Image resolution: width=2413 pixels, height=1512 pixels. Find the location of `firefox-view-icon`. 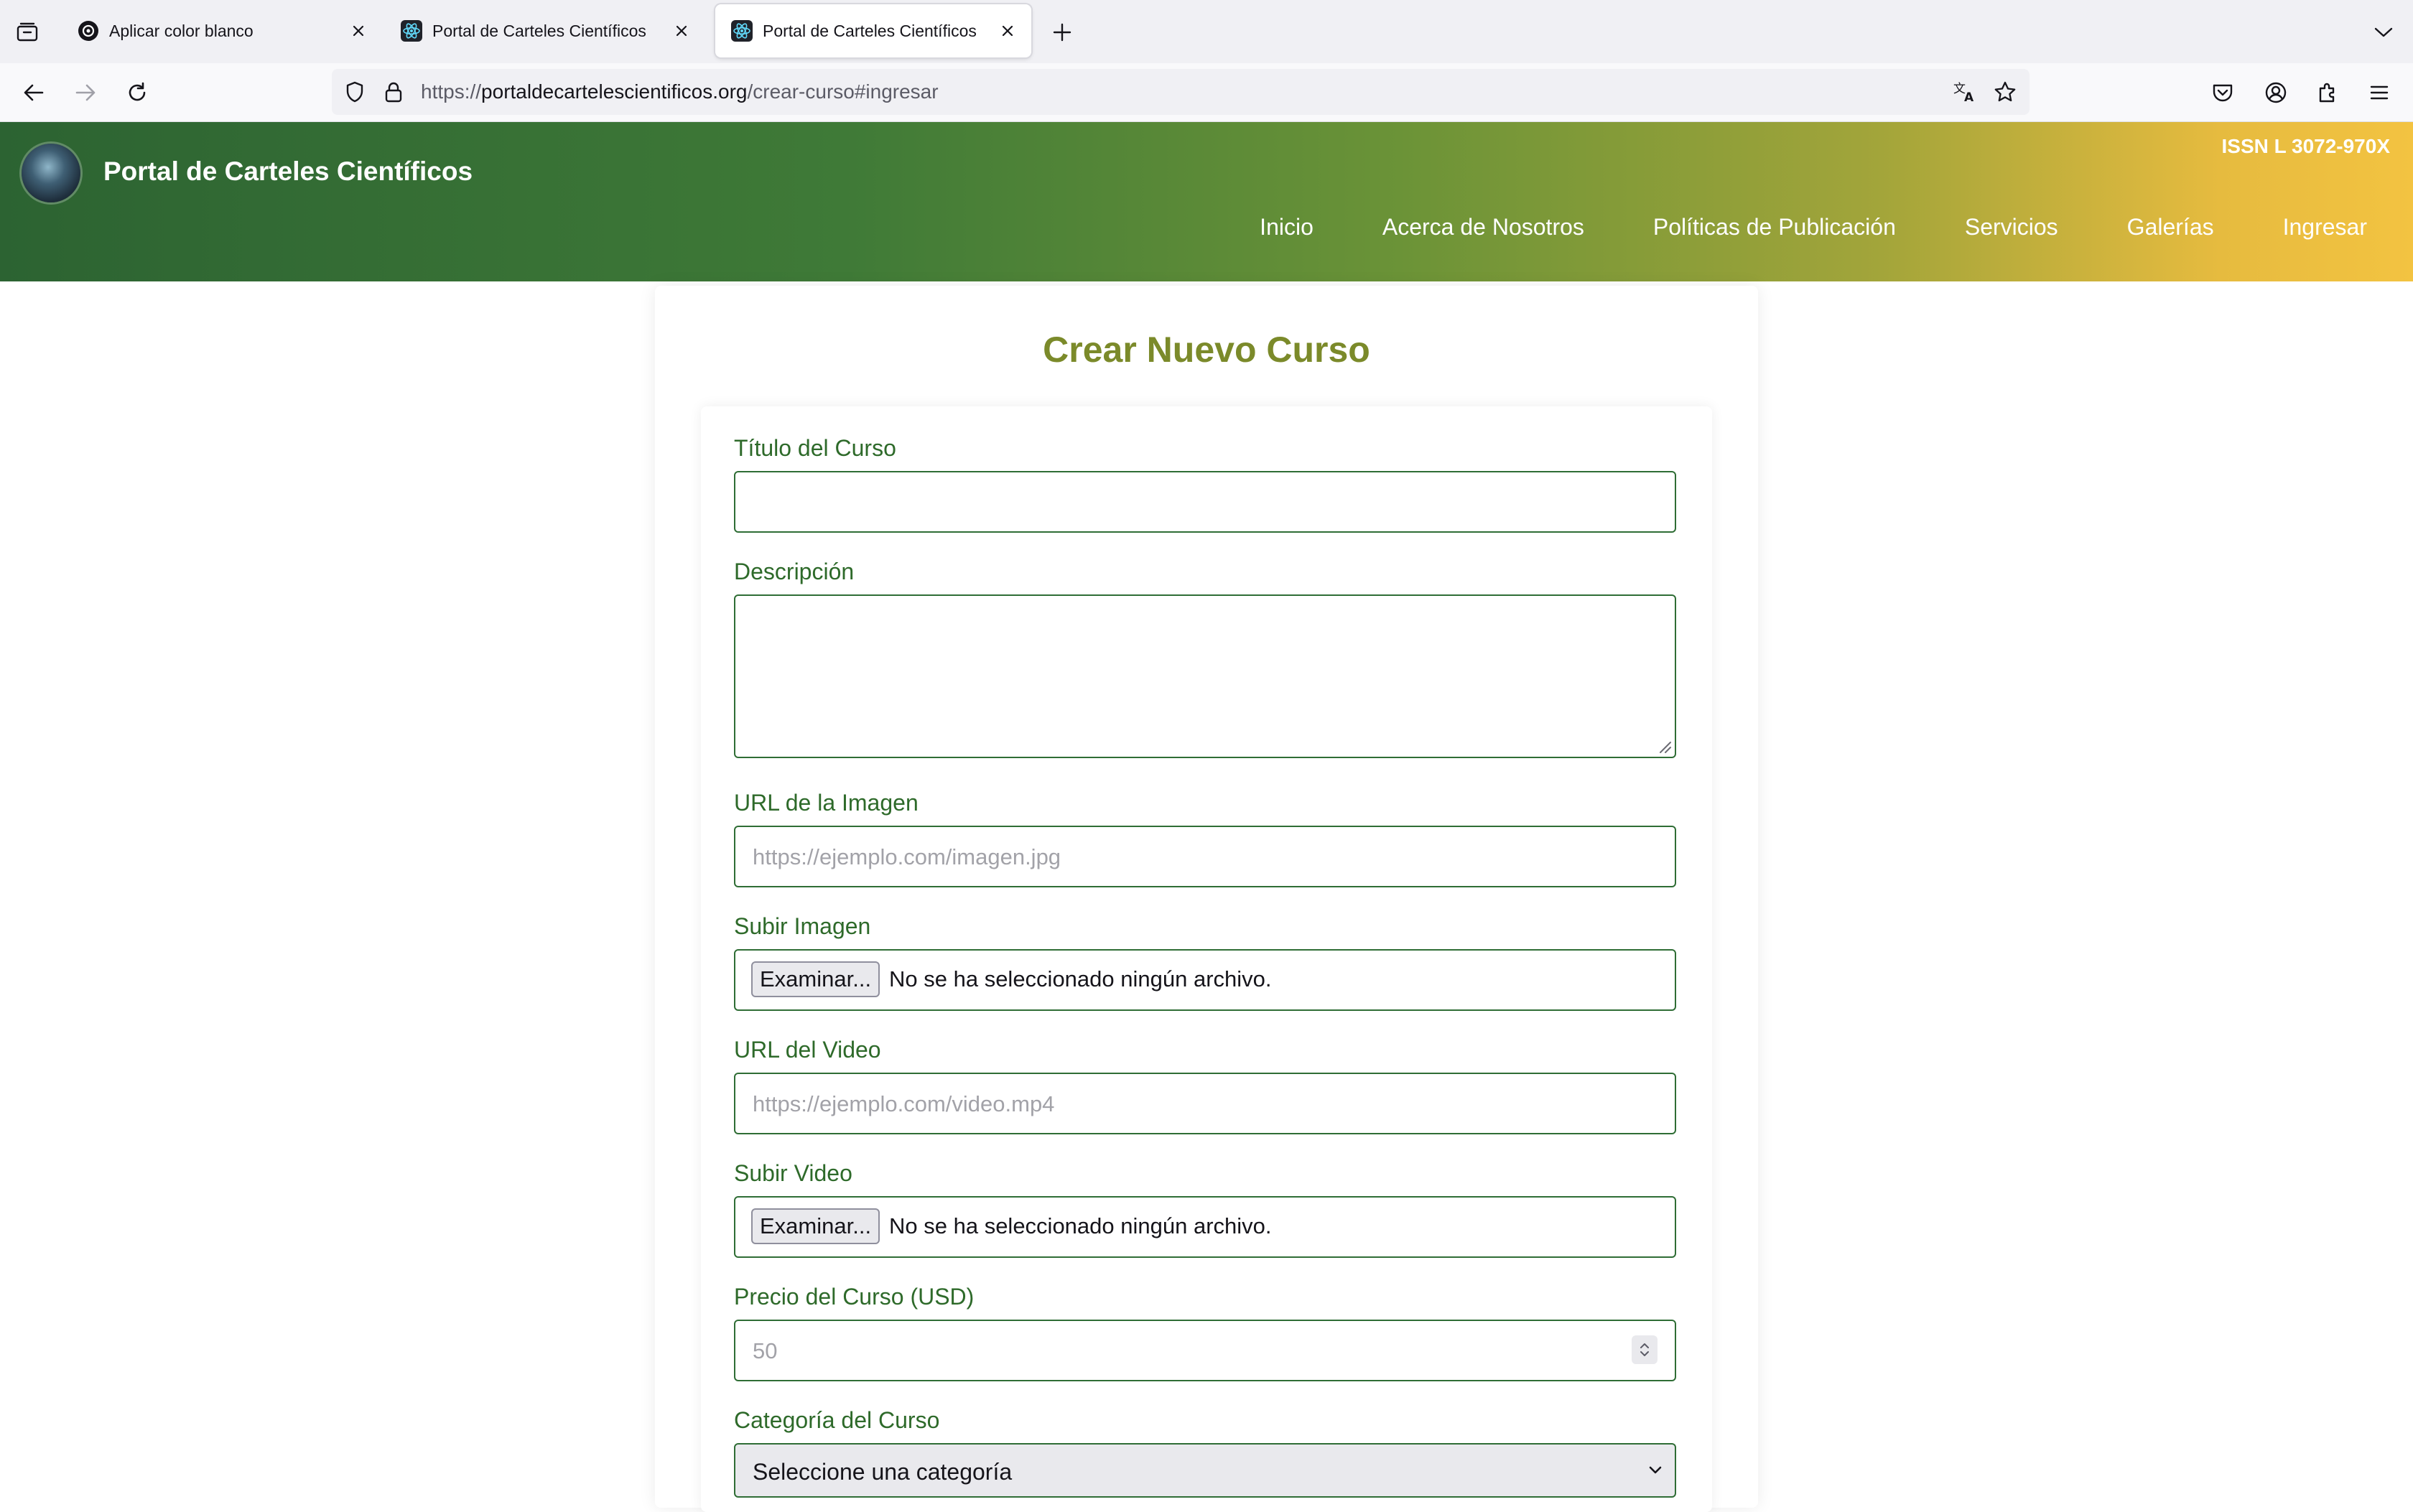

firefox-view-icon is located at coordinates (28, 31).